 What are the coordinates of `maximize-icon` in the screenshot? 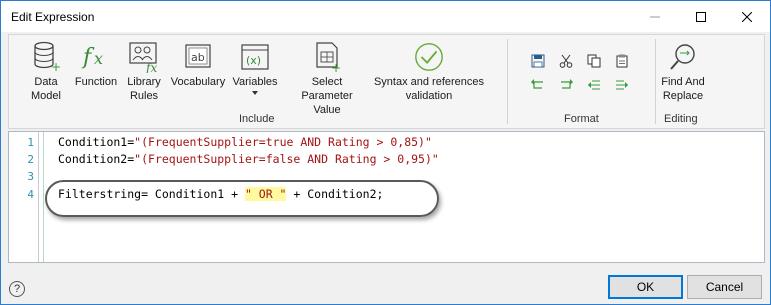 It's located at (701, 16).